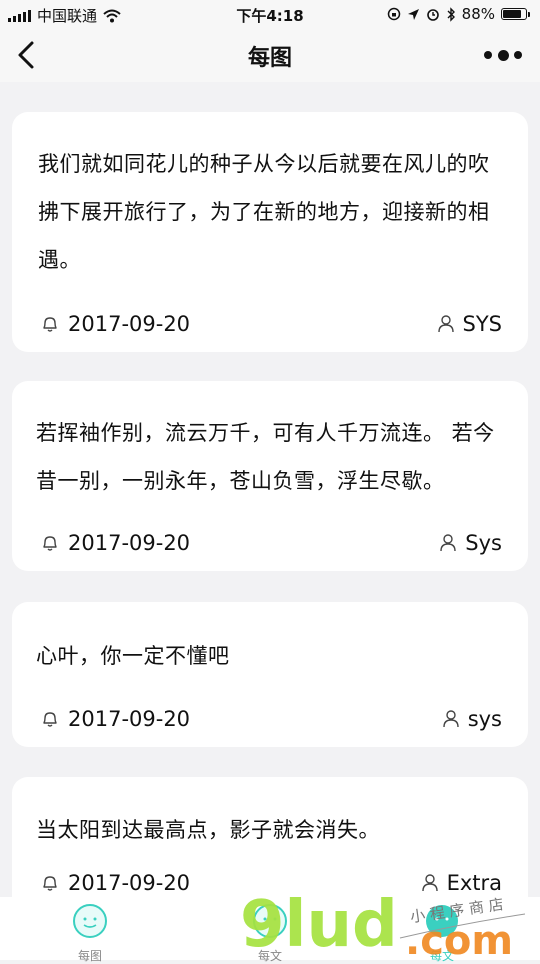  Describe the element at coordinates (269, 58) in the screenshot. I see `page-title: 每图` at that location.